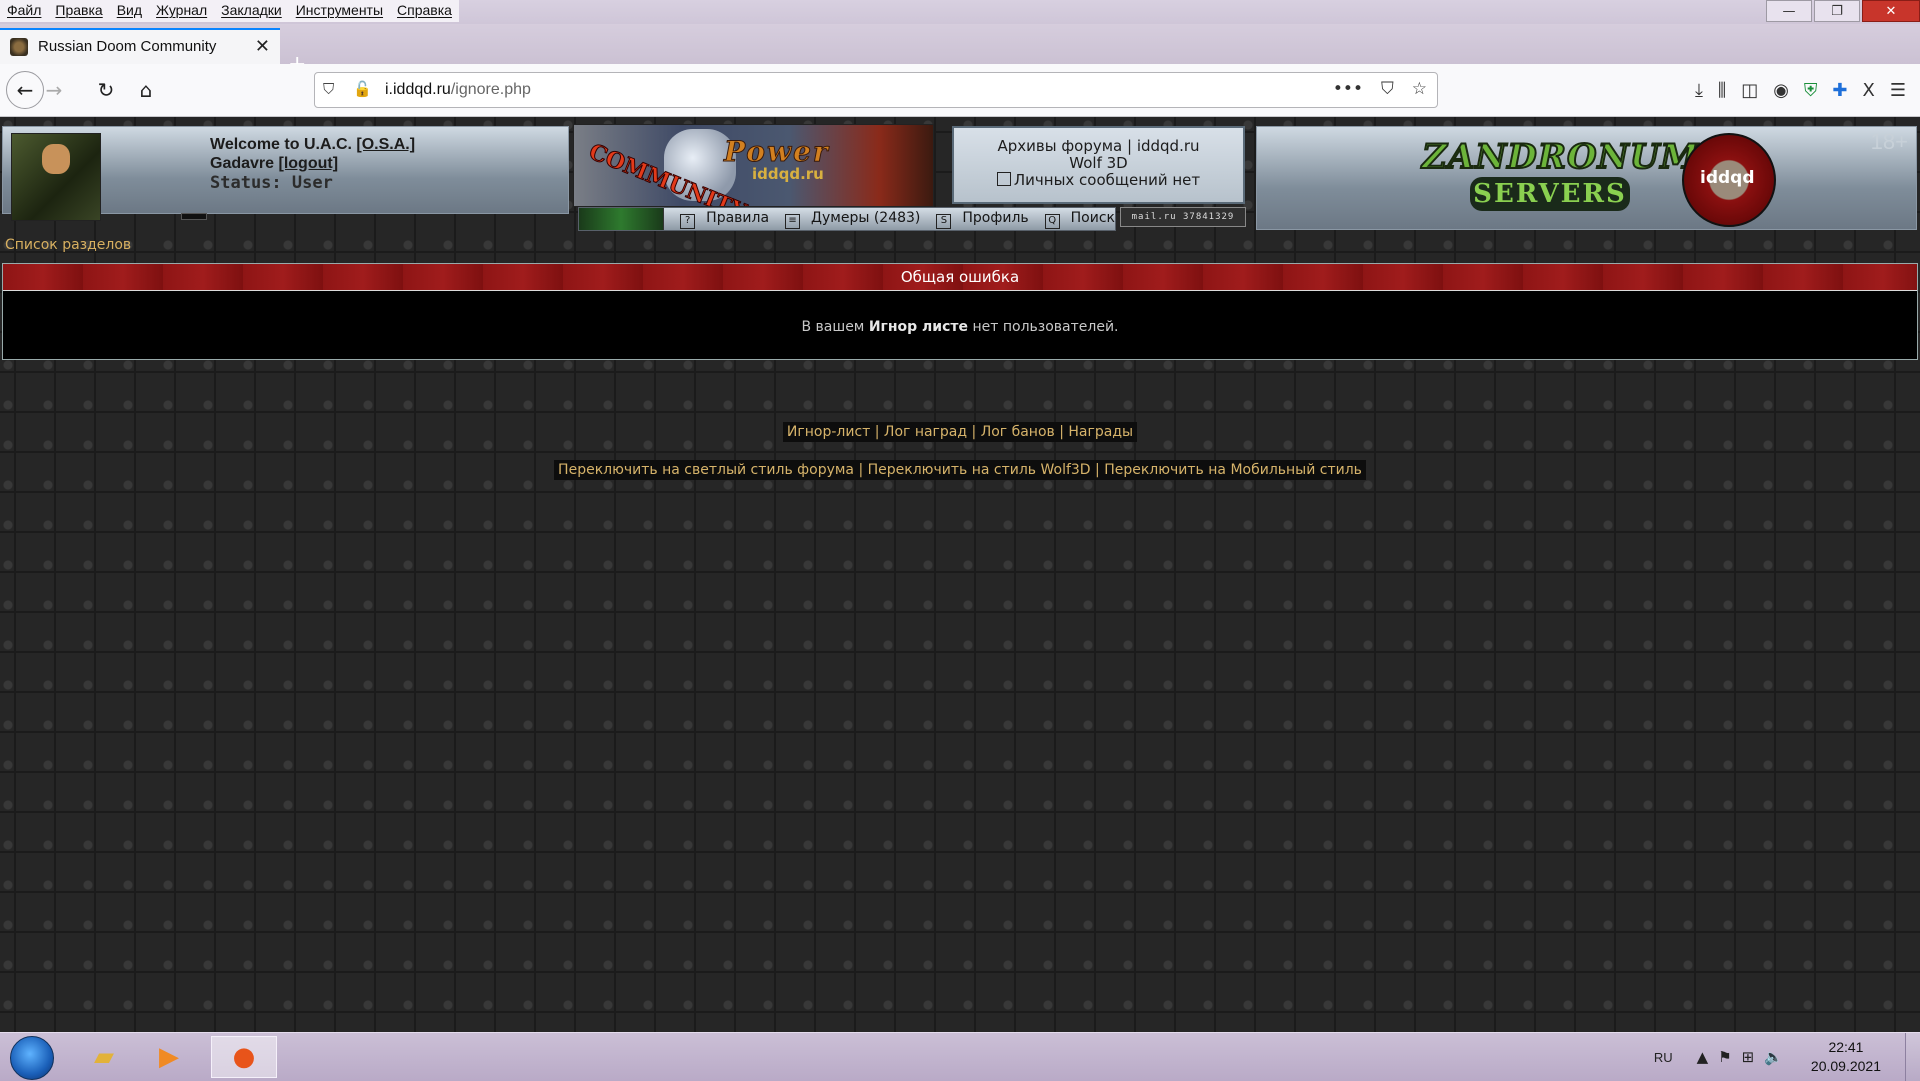  Describe the element at coordinates (688, 221) in the screenshot. I see `help-icon: ?` at that location.